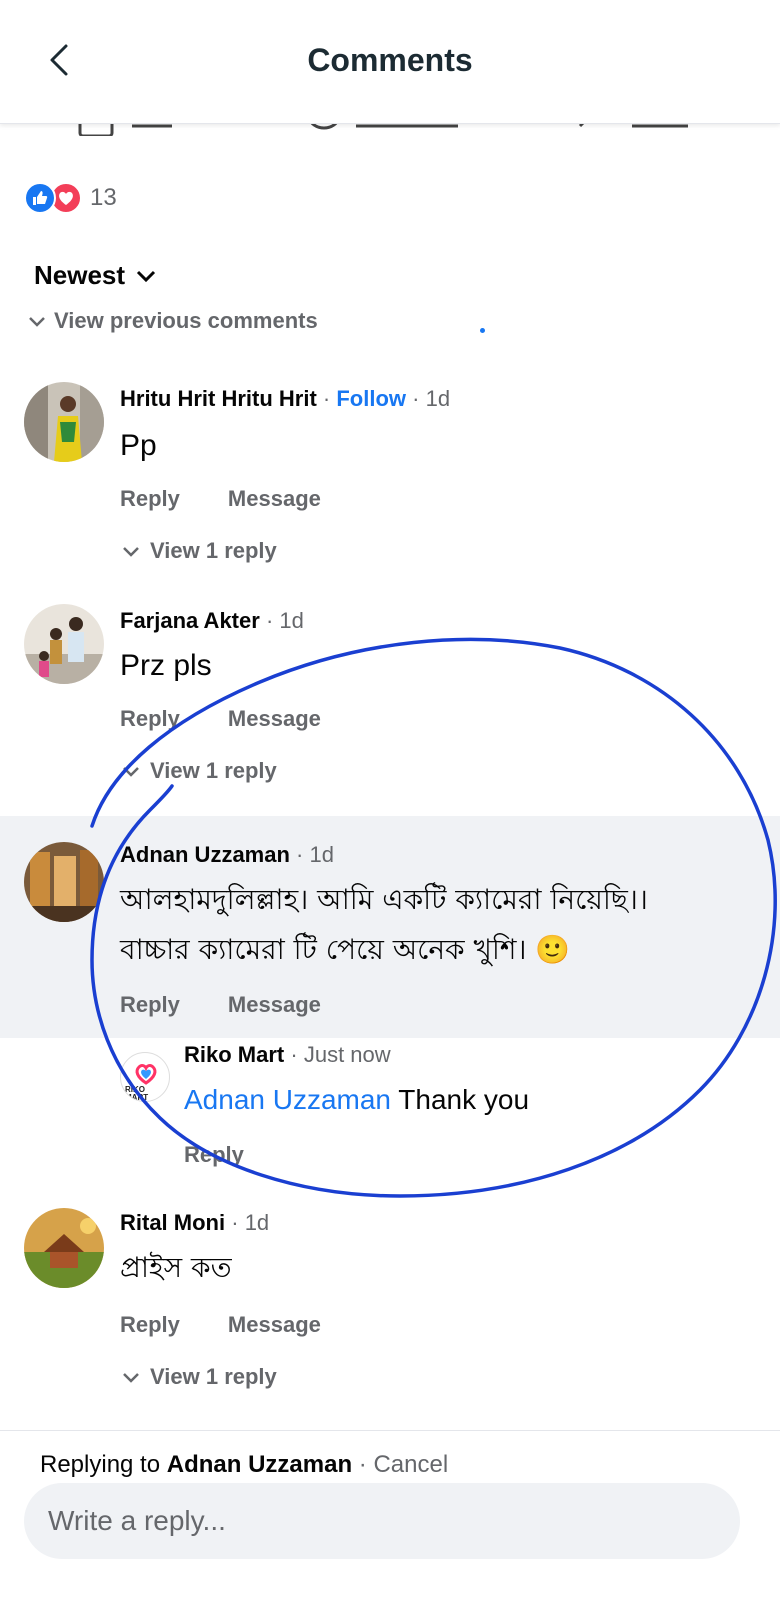  I want to click on like-reaction-icon, so click(40, 198).